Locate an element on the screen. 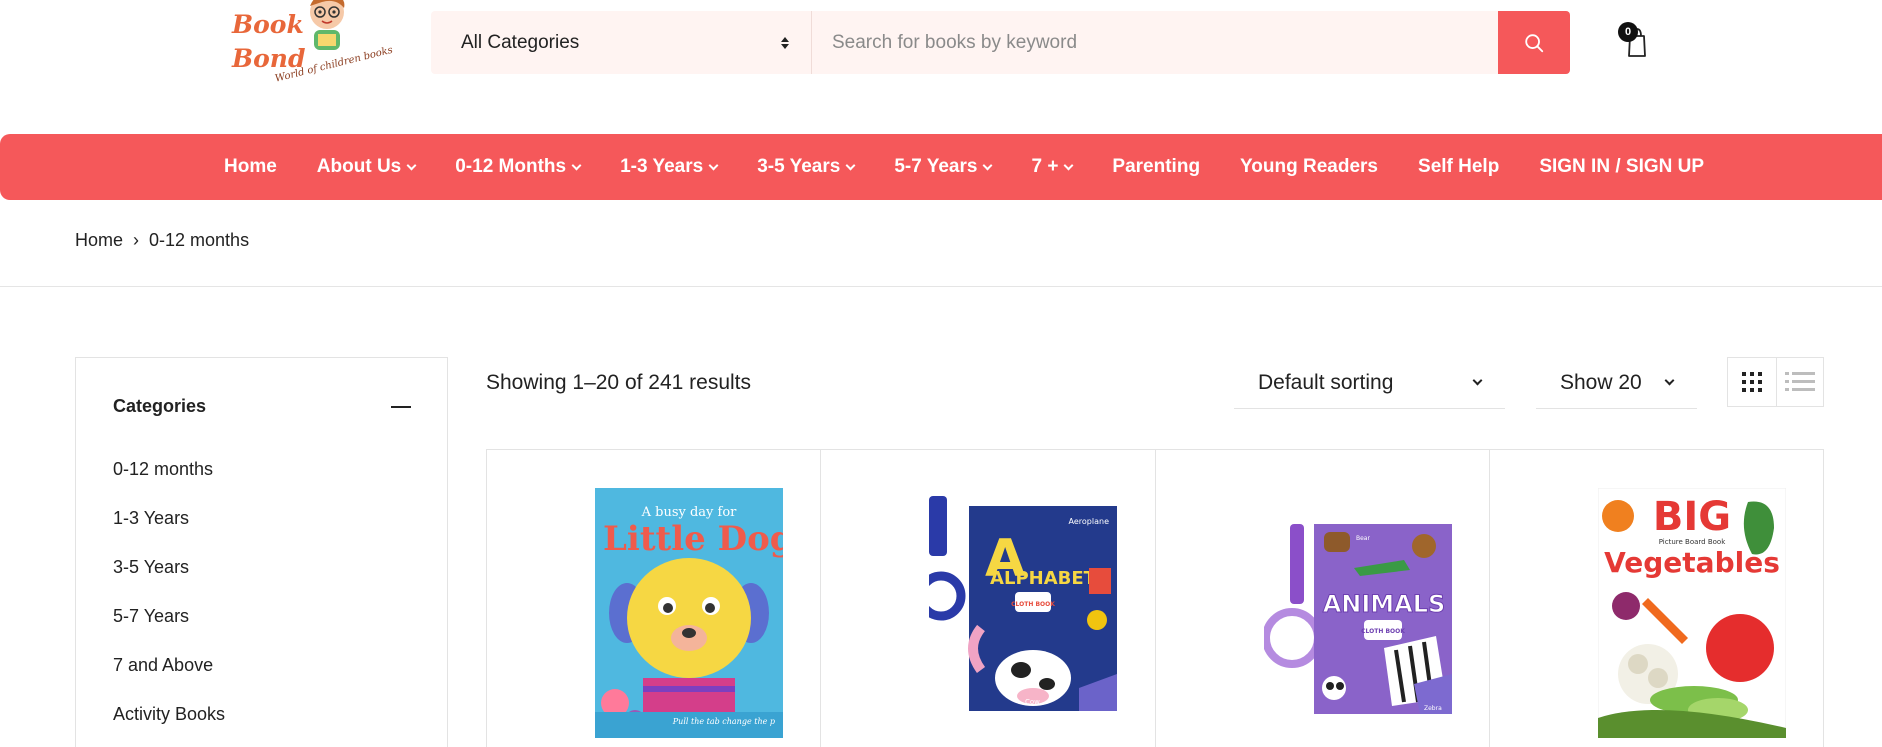 This screenshot has width=1882, height=747. nav-label: 3-5 Years is located at coordinates (799, 166).